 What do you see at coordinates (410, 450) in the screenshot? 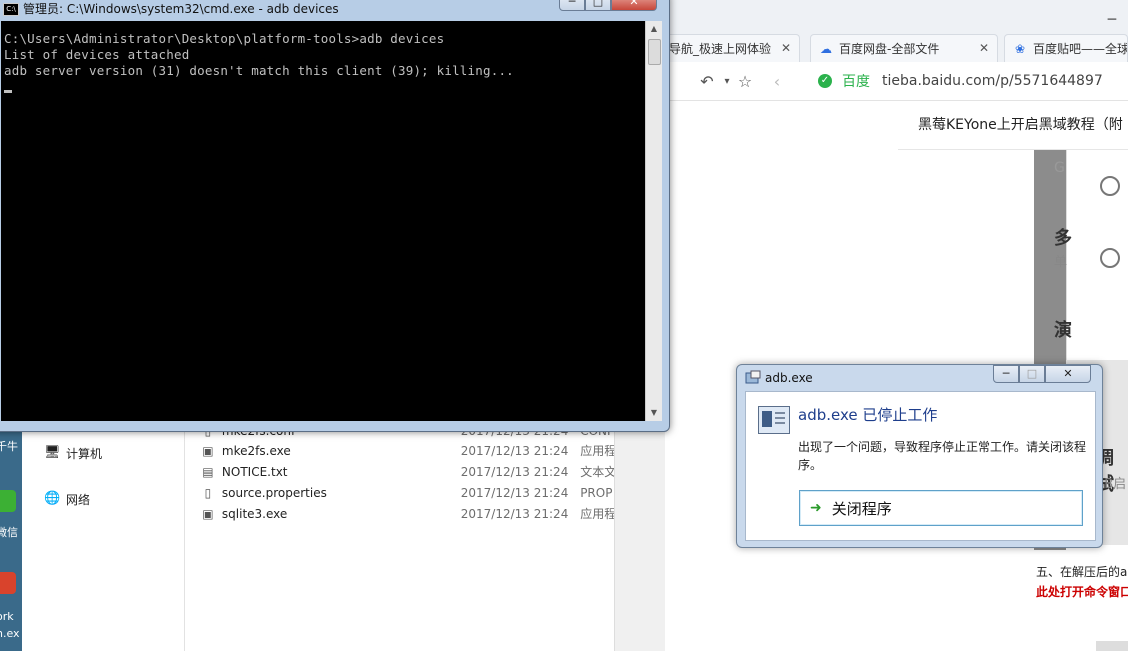
I see `file-row: ▣ mke2fs.exe 2017/12/13 21:24 应用程` at bounding box center [410, 450].